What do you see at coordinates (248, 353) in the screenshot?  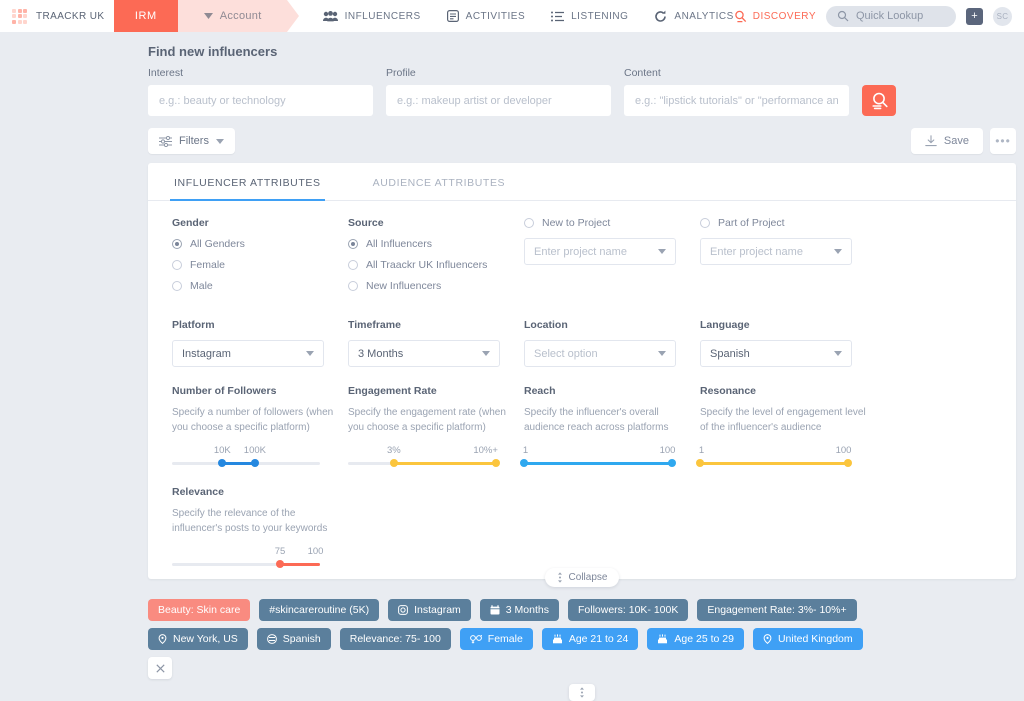 I see `platform-select: Instagram` at bounding box center [248, 353].